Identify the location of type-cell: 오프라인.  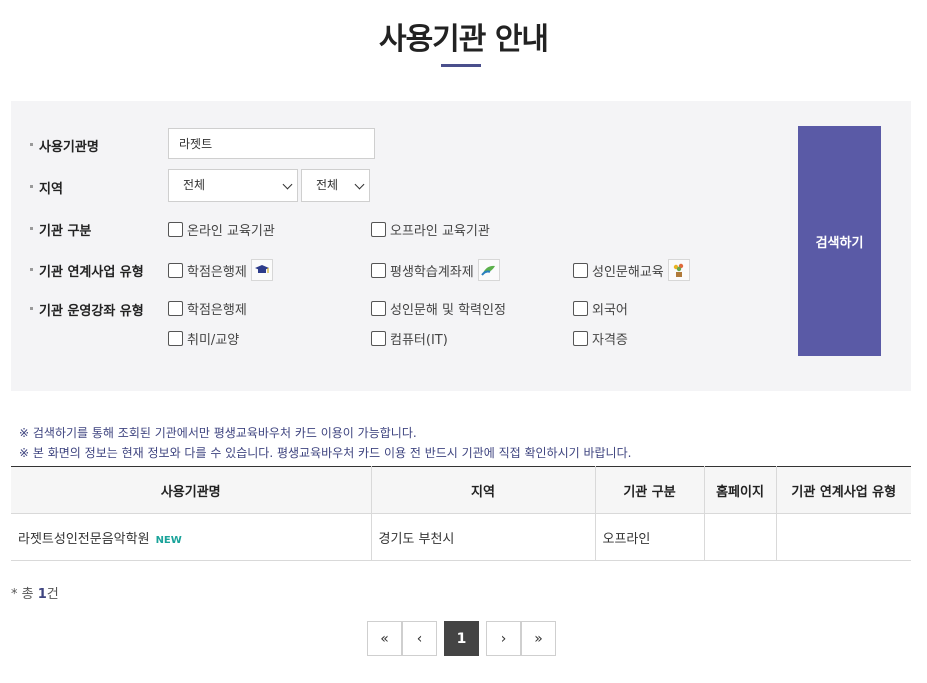
(650, 537).